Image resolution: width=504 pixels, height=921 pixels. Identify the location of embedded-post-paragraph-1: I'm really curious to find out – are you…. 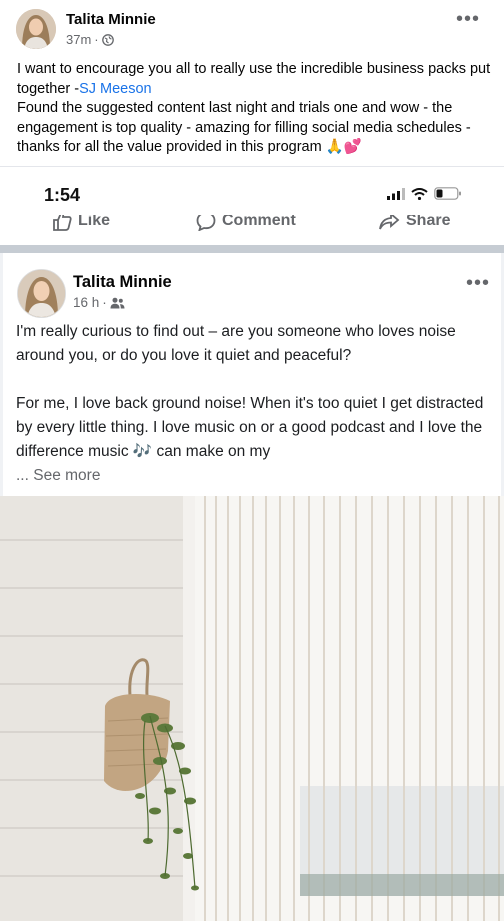
(236, 343).